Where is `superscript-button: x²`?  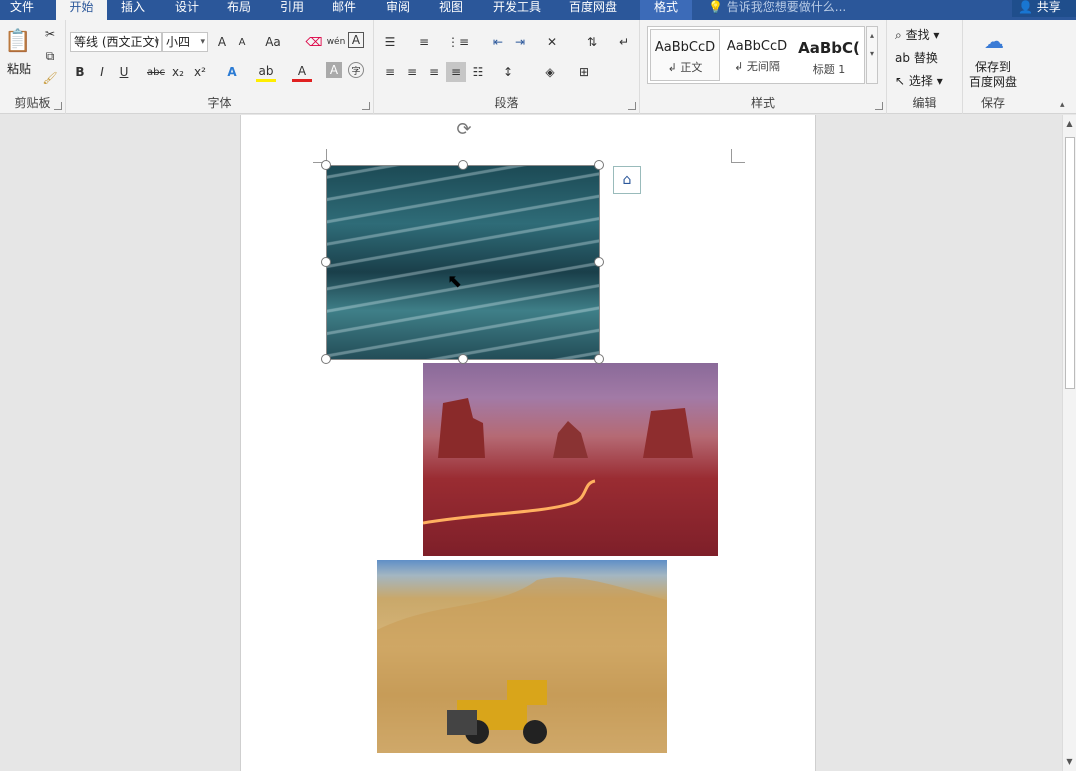 superscript-button: x² is located at coordinates (200, 72).